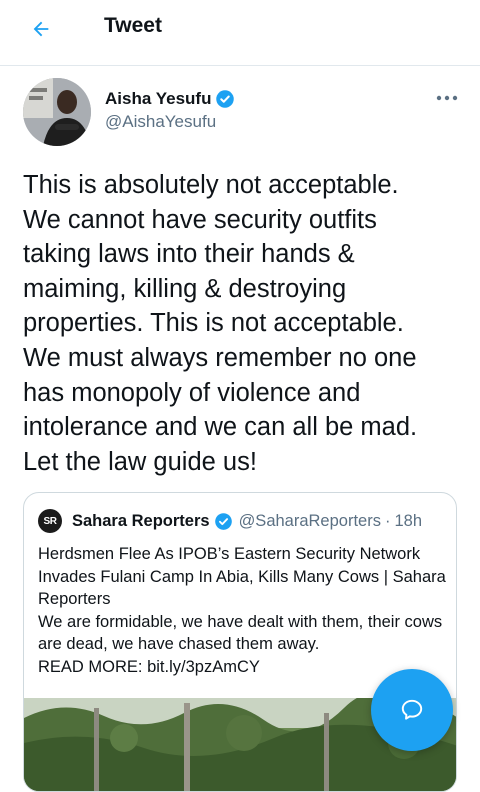  I want to click on quoted-author-avatar: SR, so click(50, 521).